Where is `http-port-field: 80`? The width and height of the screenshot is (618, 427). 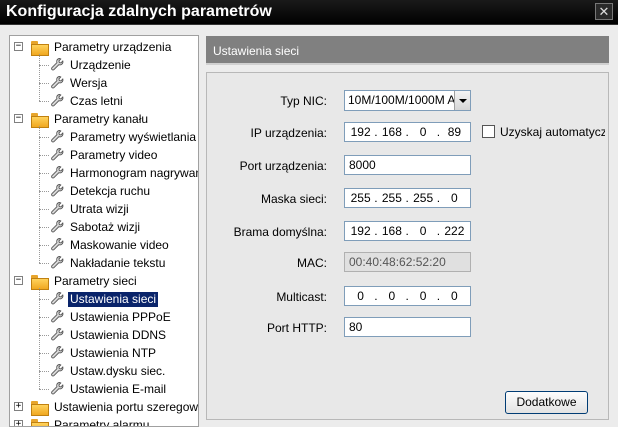
http-port-field: 80 is located at coordinates (407, 327).